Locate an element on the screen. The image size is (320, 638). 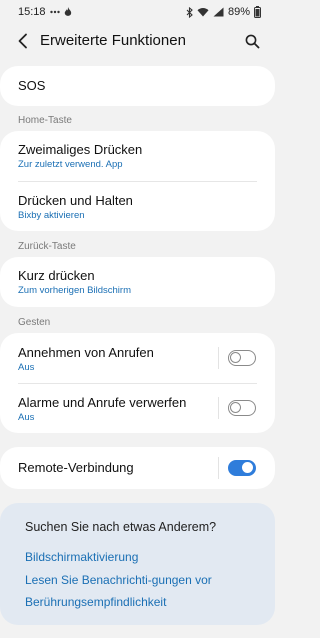
dismiss-alarms-label: Alarme und Anrufe verwerfen is located at coordinates (102, 402).